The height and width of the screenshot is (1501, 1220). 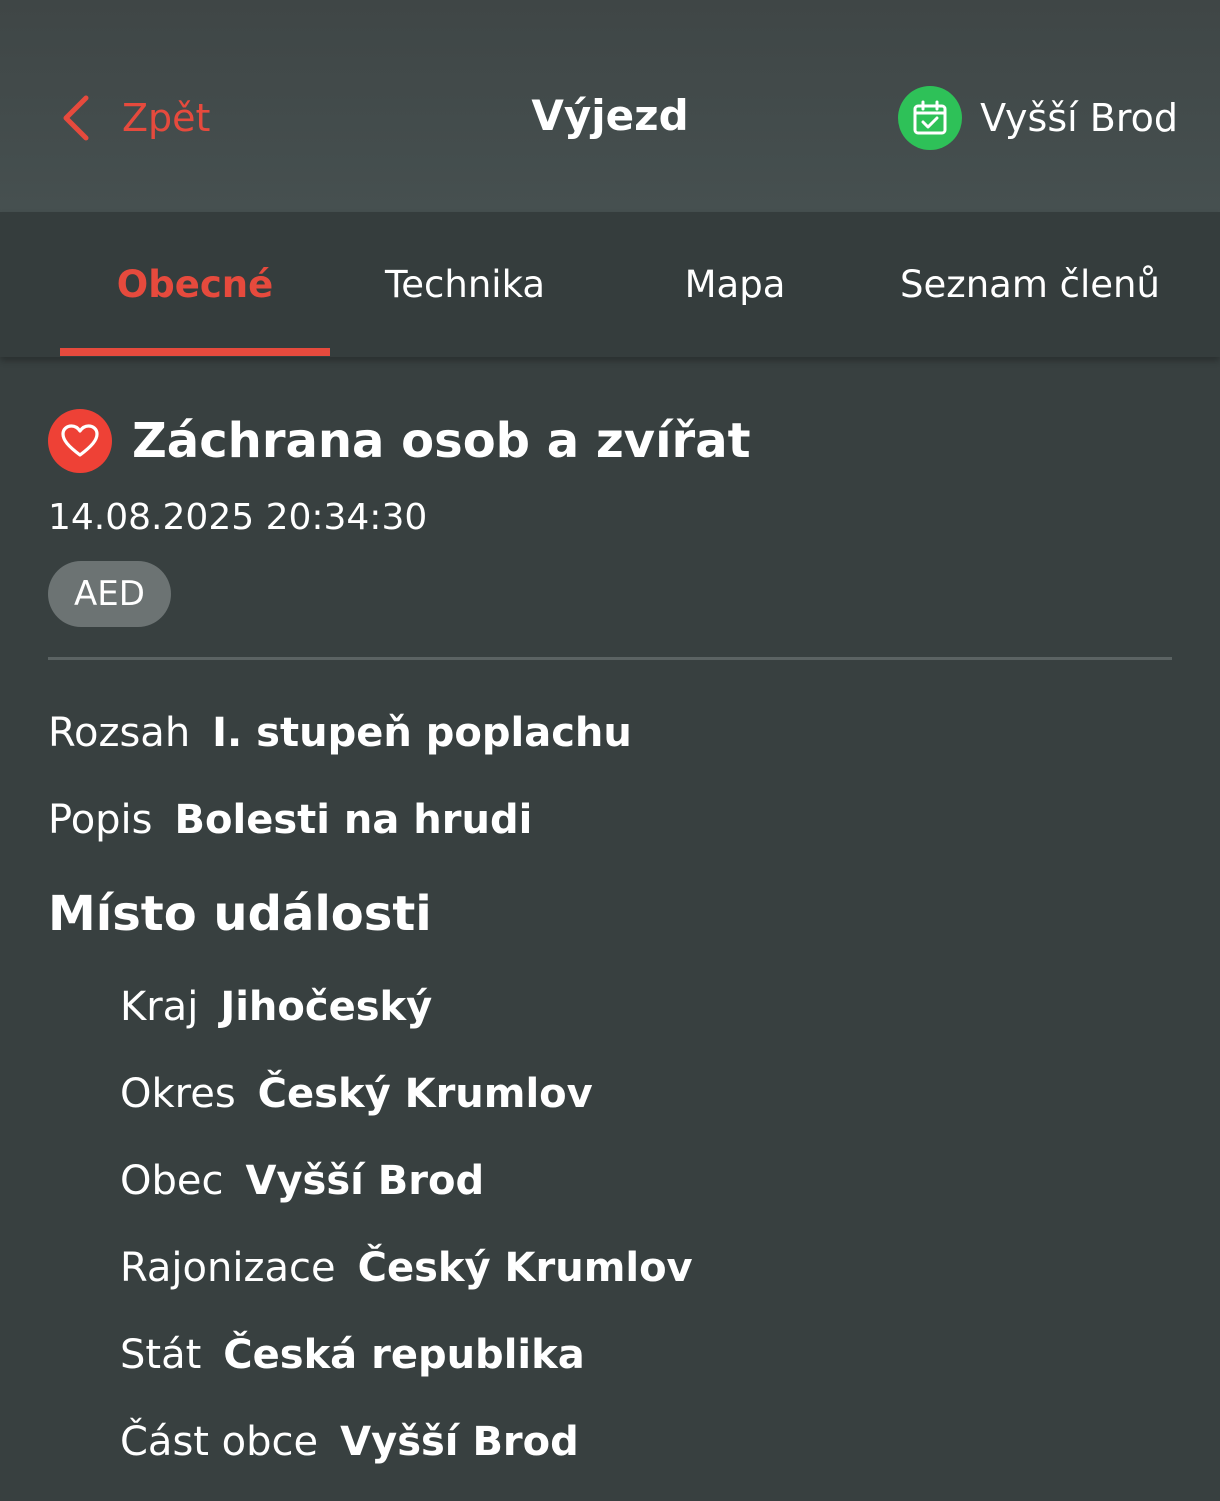 What do you see at coordinates (646, 1442) in the screenshot?
I see `location-row-cast-obce: Část obce Vyšší Brod` at bounding box center [646, 1442].